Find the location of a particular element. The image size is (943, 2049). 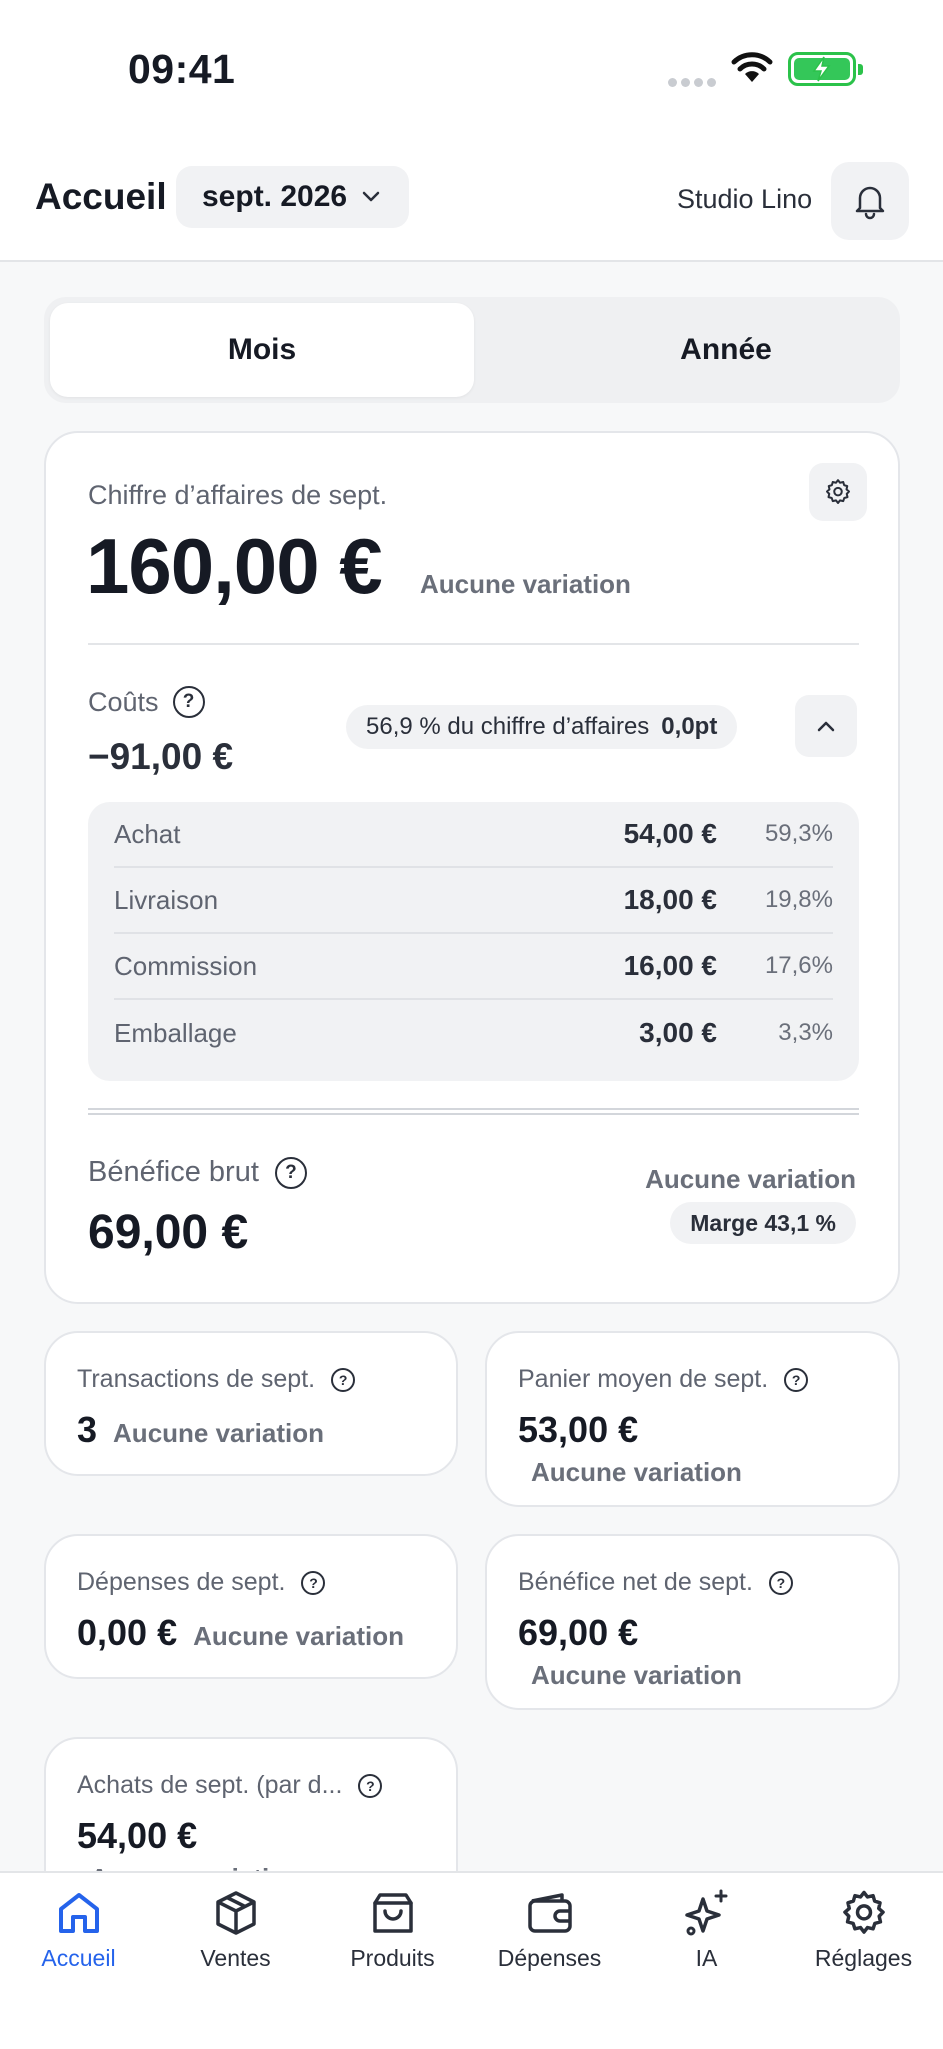

tab-year: Année is located at coordinates (726, 350).